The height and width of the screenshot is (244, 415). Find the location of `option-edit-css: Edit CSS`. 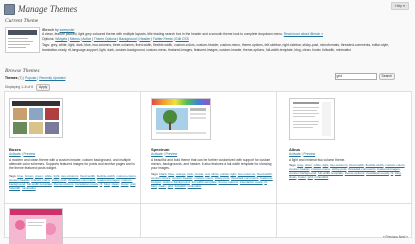

option-edit-css: Edit CSS is located at coordinates (181, 39).